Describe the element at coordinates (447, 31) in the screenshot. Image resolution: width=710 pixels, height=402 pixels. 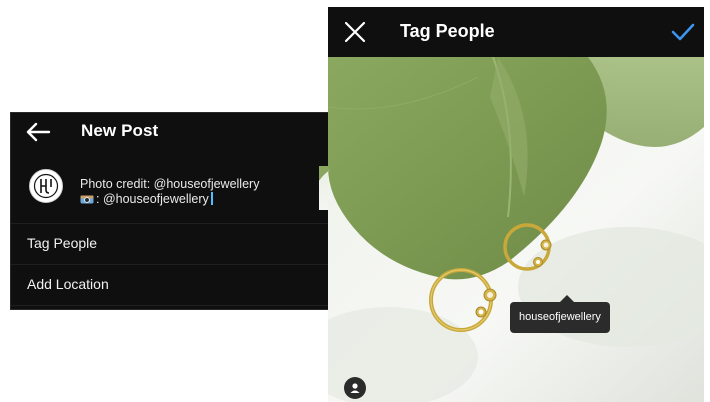
I see `tag-people-title: Tag People` at that location.